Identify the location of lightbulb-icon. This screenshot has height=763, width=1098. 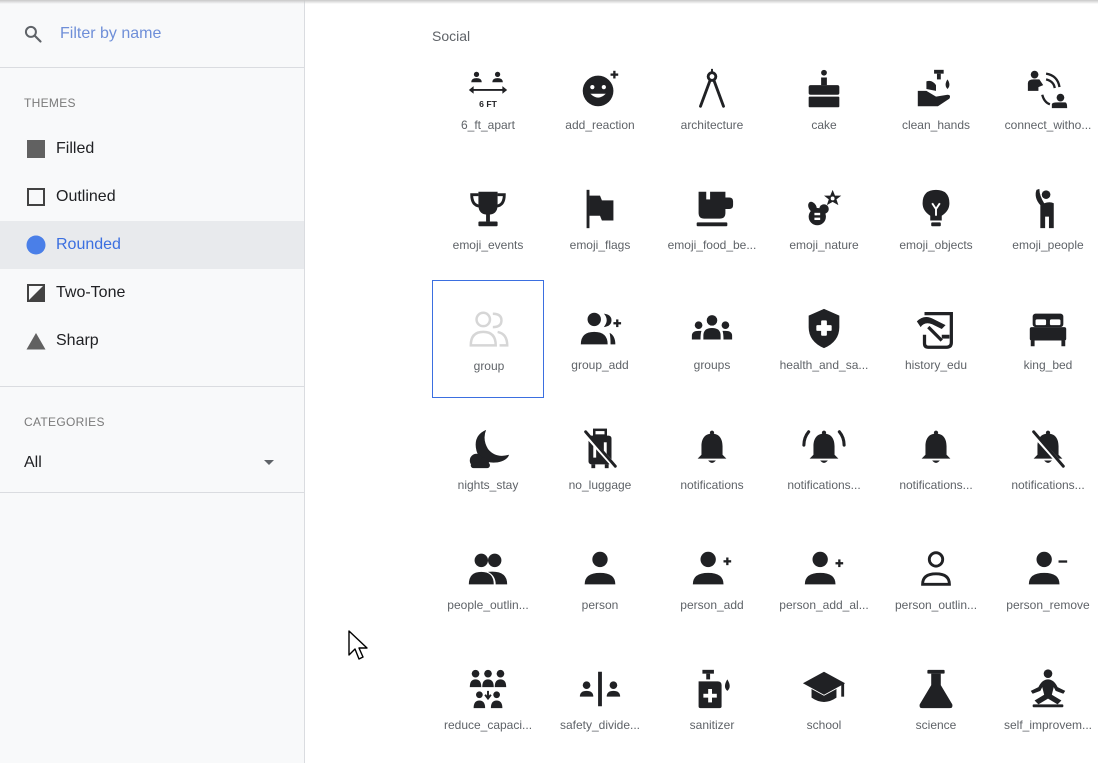
(936, 208).